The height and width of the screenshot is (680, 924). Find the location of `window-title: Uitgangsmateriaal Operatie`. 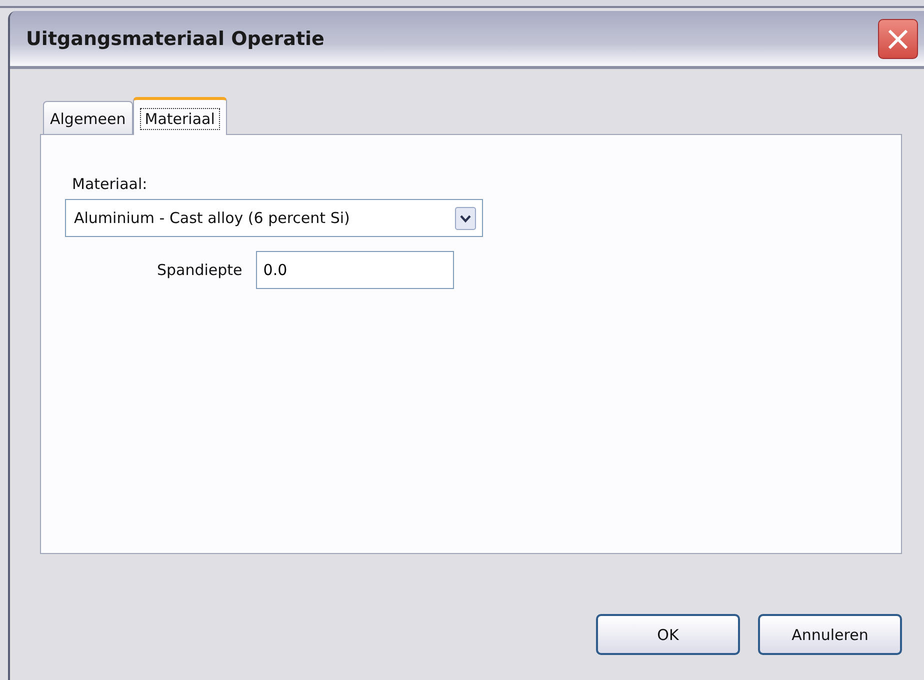

window-title: Uitgangsmateriaal Operatie is located at coordinates (175, 39).